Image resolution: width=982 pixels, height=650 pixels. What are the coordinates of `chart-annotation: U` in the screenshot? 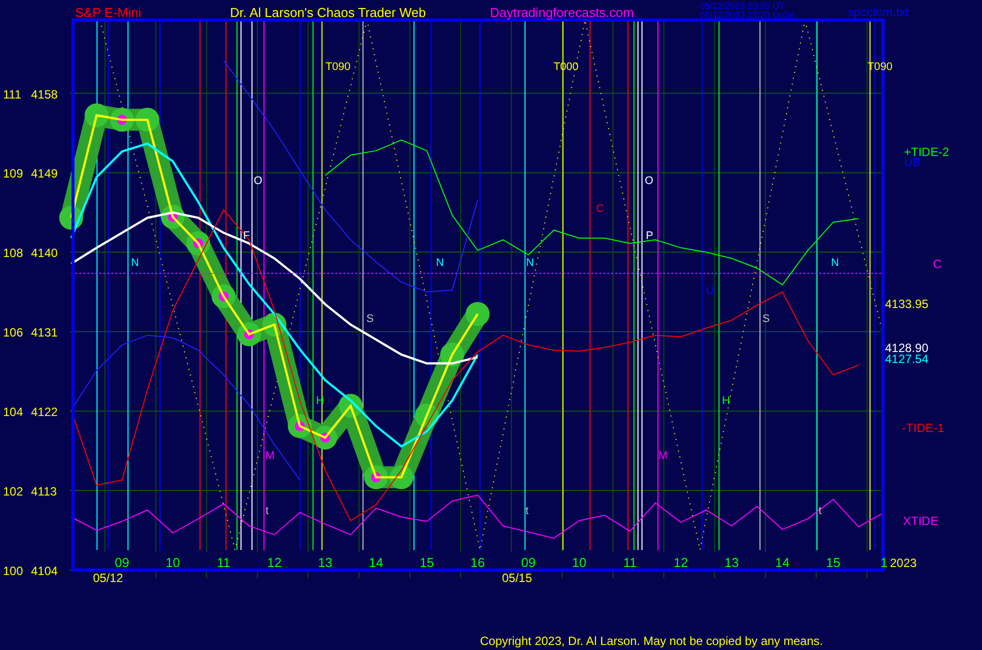 It's located at (710, 291).